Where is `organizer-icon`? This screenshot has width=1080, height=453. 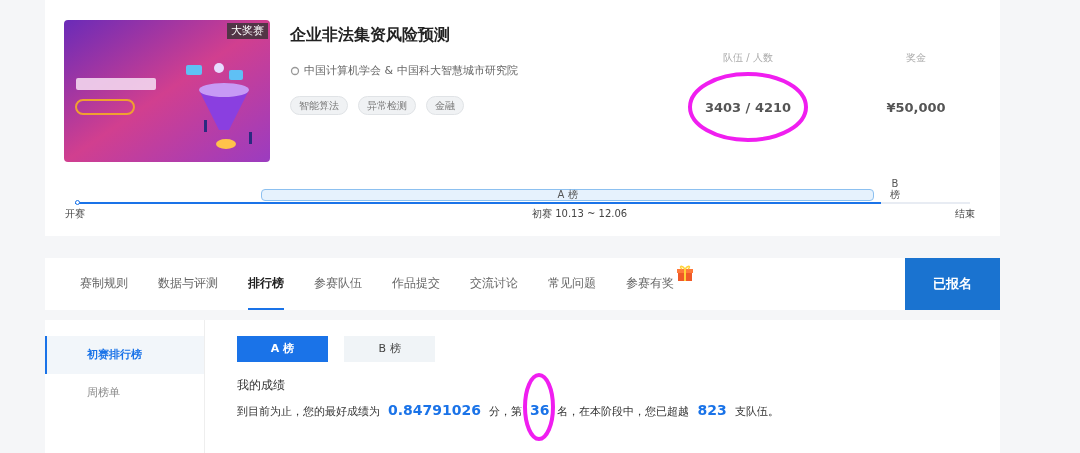
organizer-icon is located at coordinates (295, 71).